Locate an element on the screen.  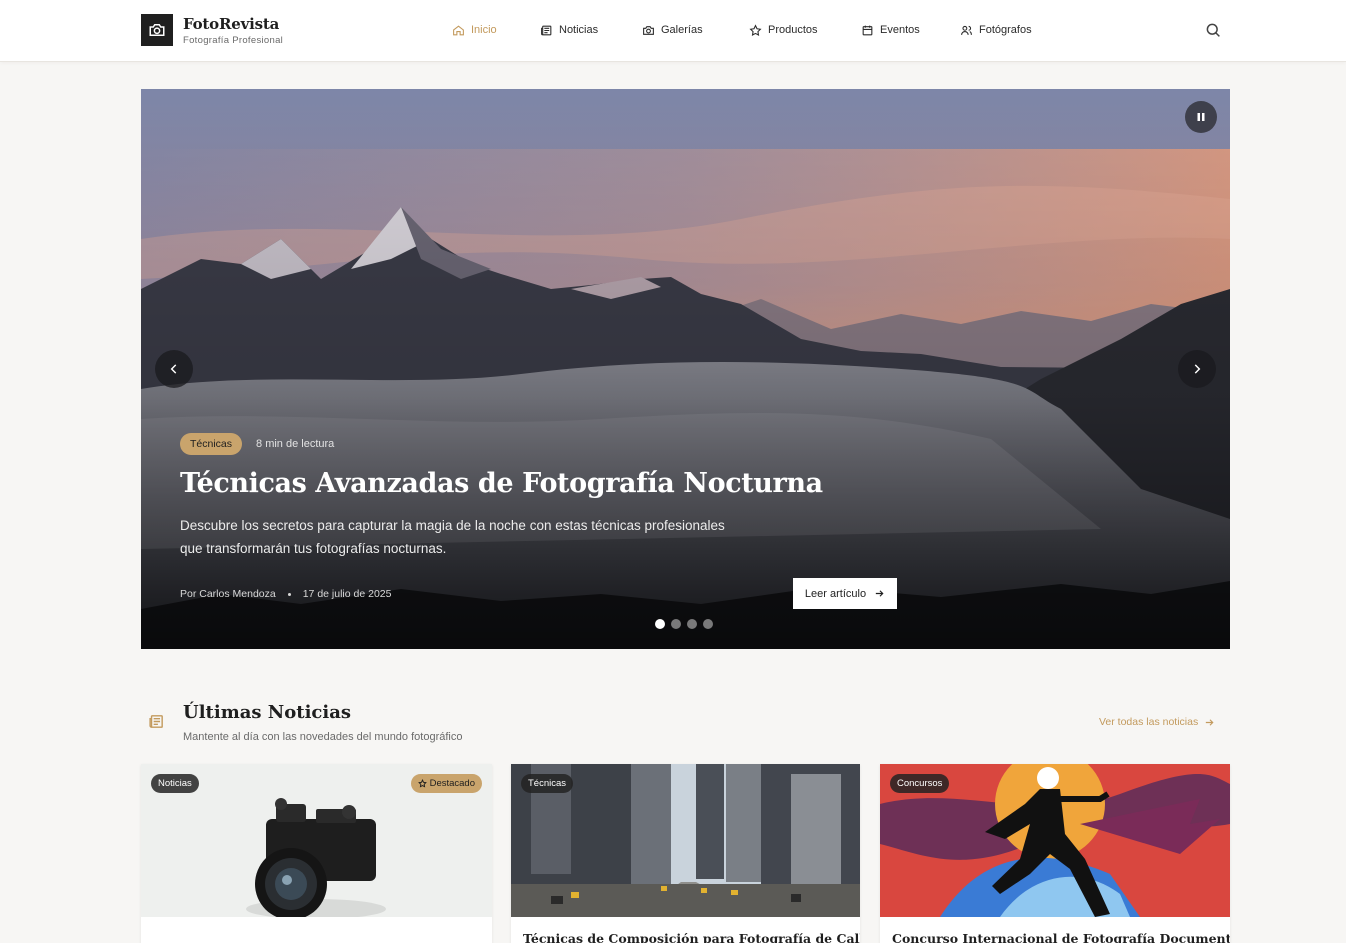
card-category-badge: Técnicas is located at coordinates (547, 783).